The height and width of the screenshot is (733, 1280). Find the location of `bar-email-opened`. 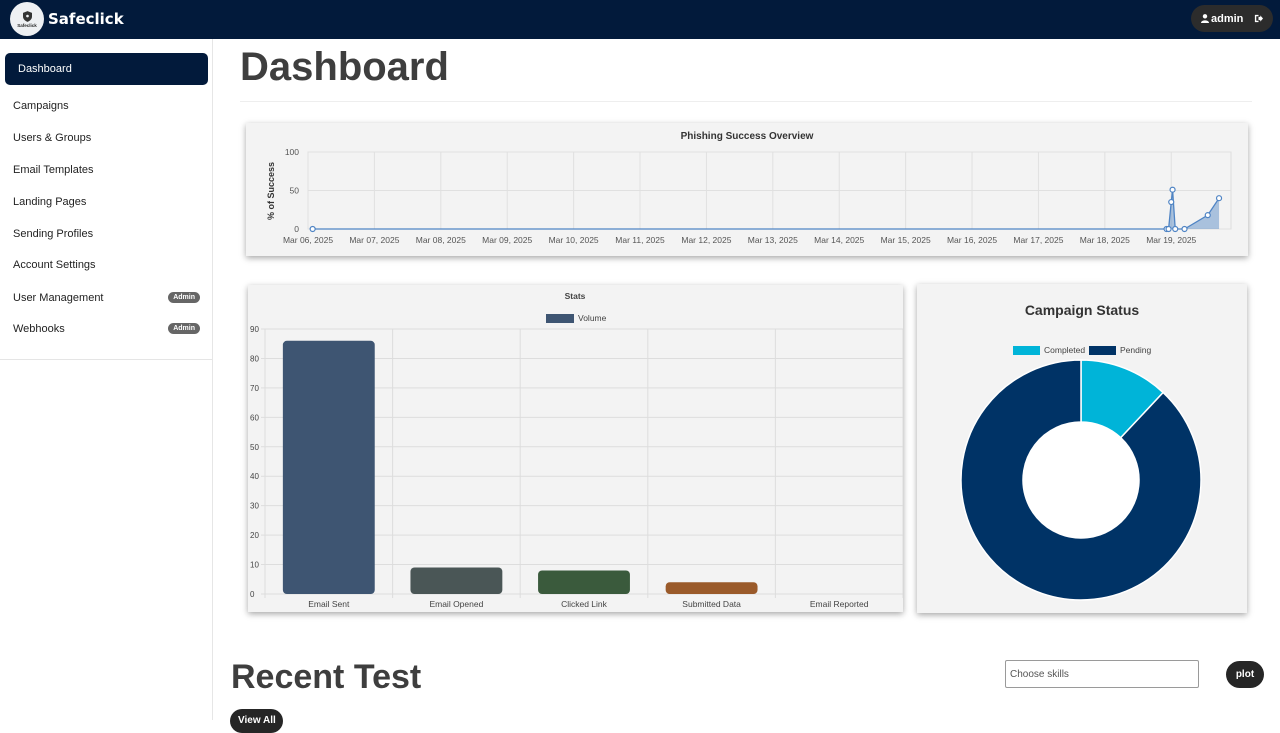

bar-email-opened is located at coordinates (456, 580).